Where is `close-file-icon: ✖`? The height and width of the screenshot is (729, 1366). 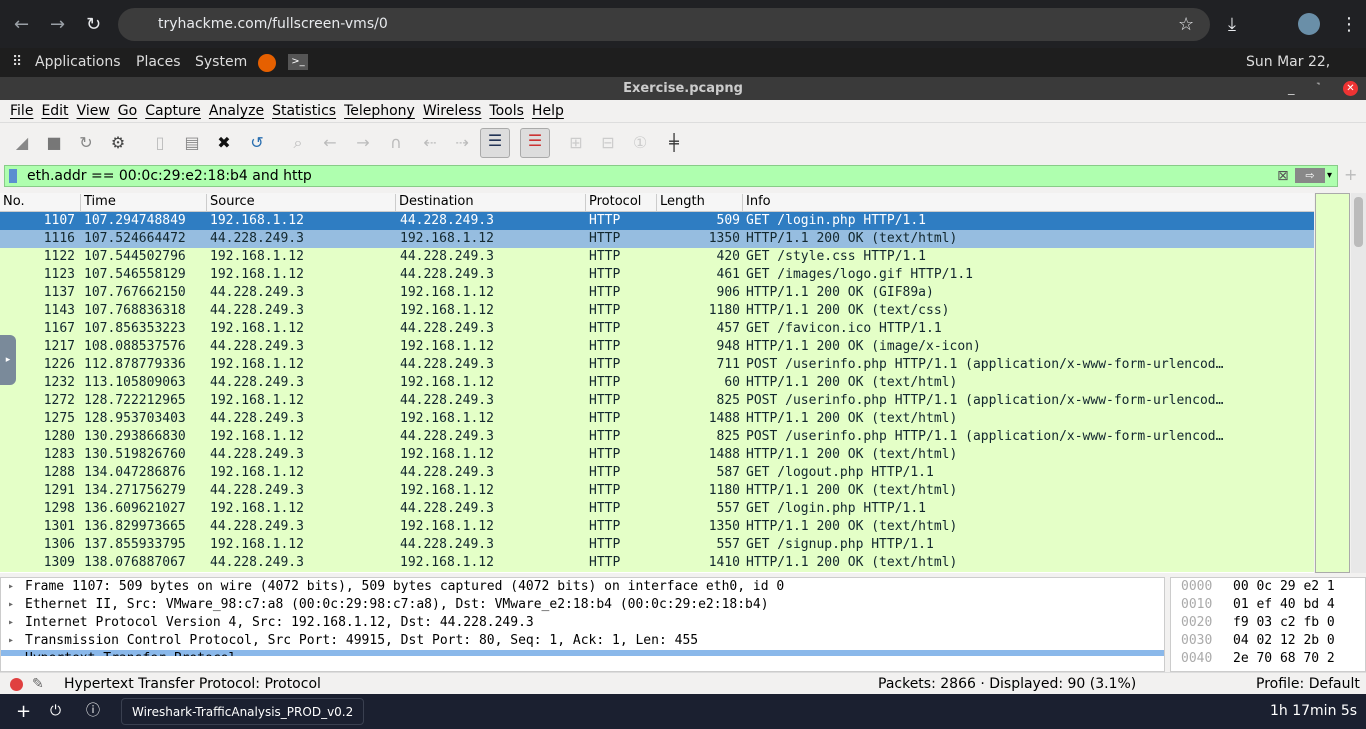
close-file-icon: ✖ is located at coordinates (224, 143).